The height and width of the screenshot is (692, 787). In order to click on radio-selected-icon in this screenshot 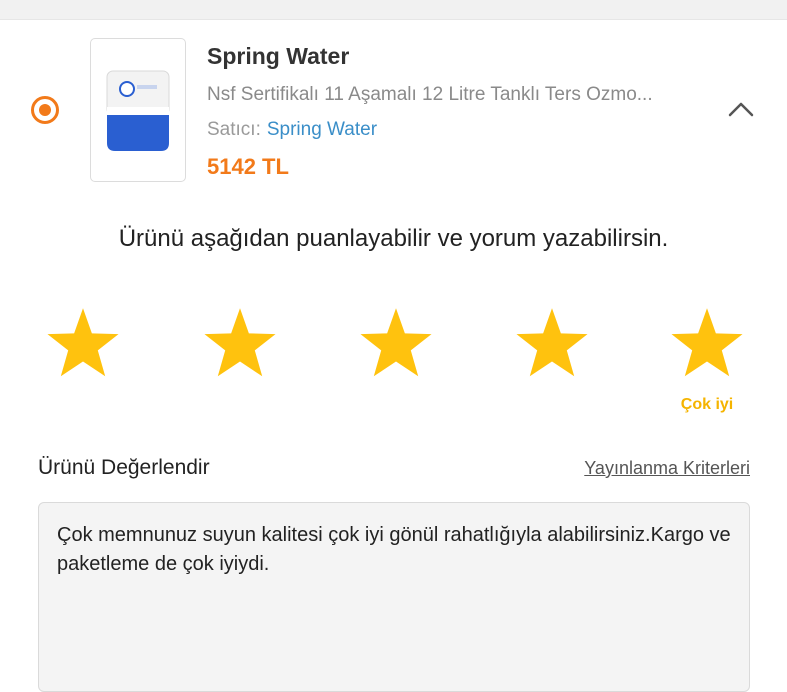, I will do `click(45, 110)`.